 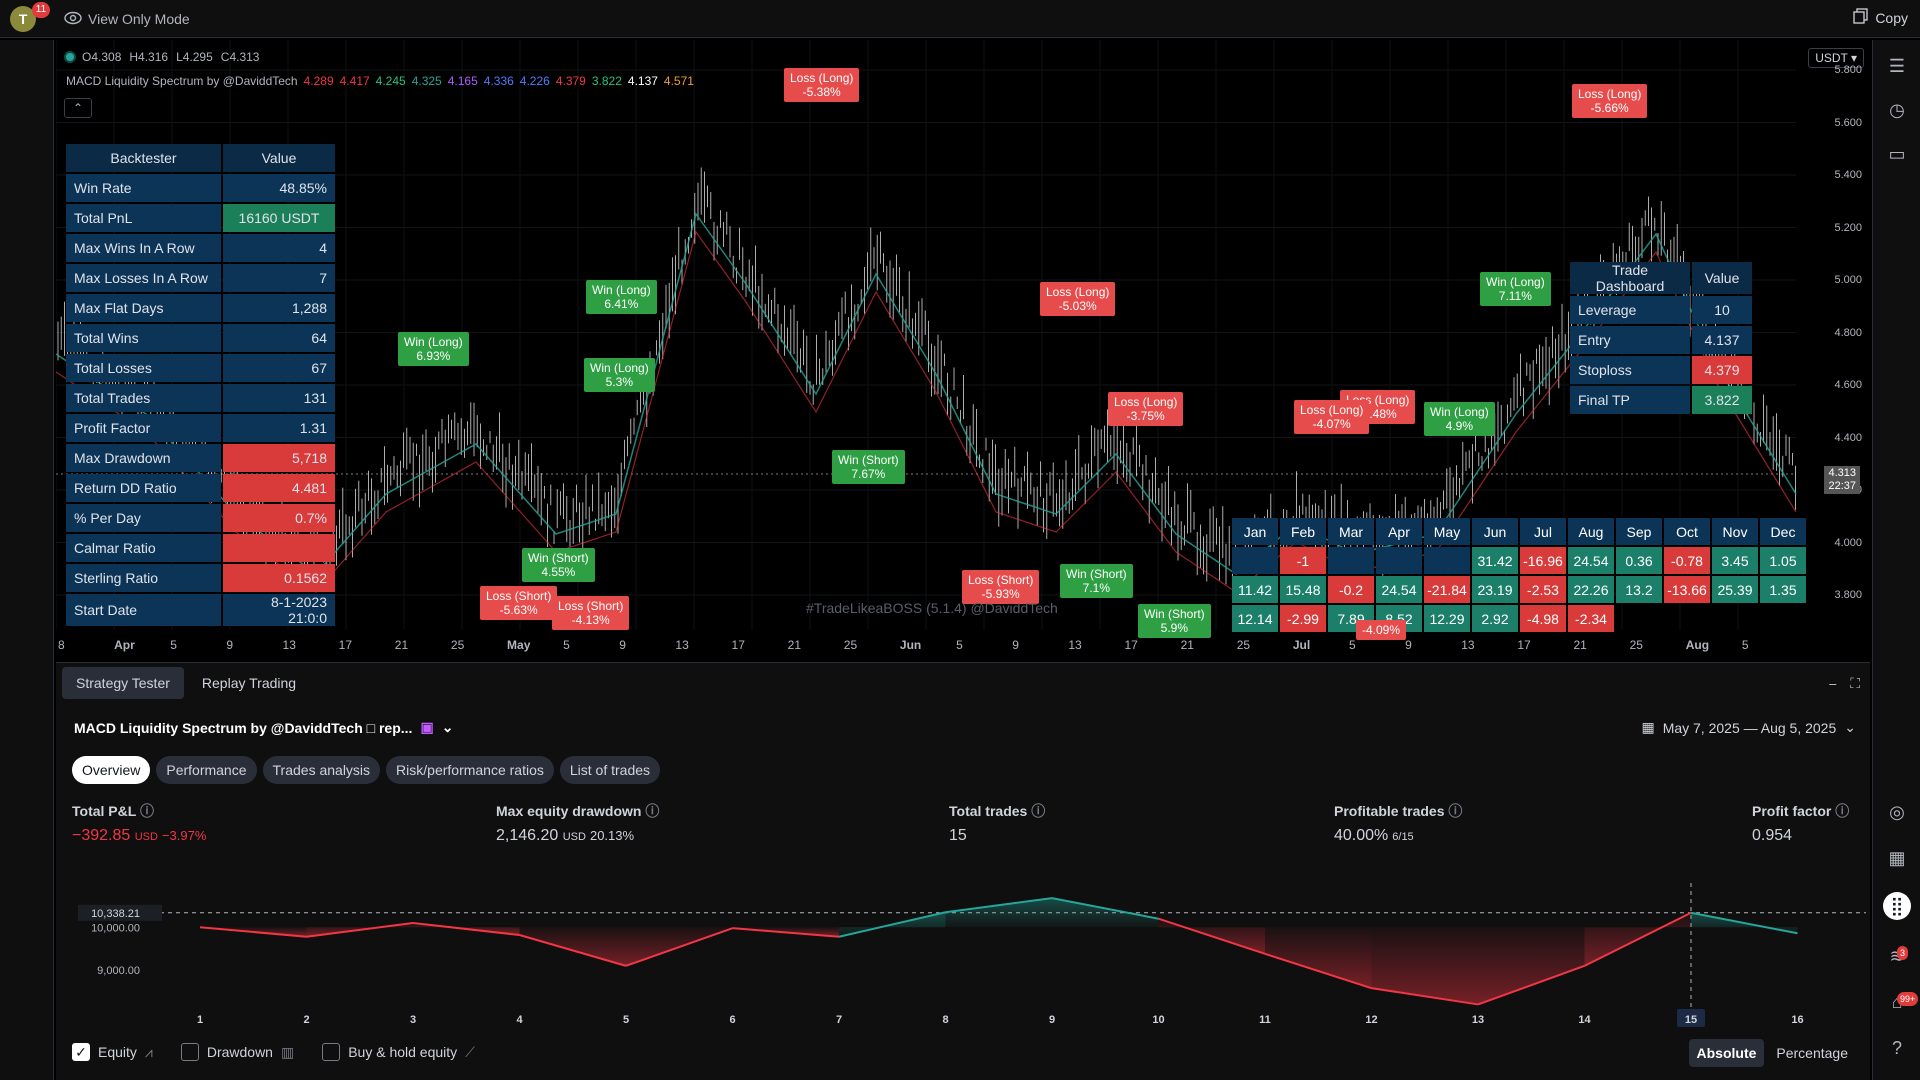 I want to click on time-tick: Aug, so click(x=1697, y=645).